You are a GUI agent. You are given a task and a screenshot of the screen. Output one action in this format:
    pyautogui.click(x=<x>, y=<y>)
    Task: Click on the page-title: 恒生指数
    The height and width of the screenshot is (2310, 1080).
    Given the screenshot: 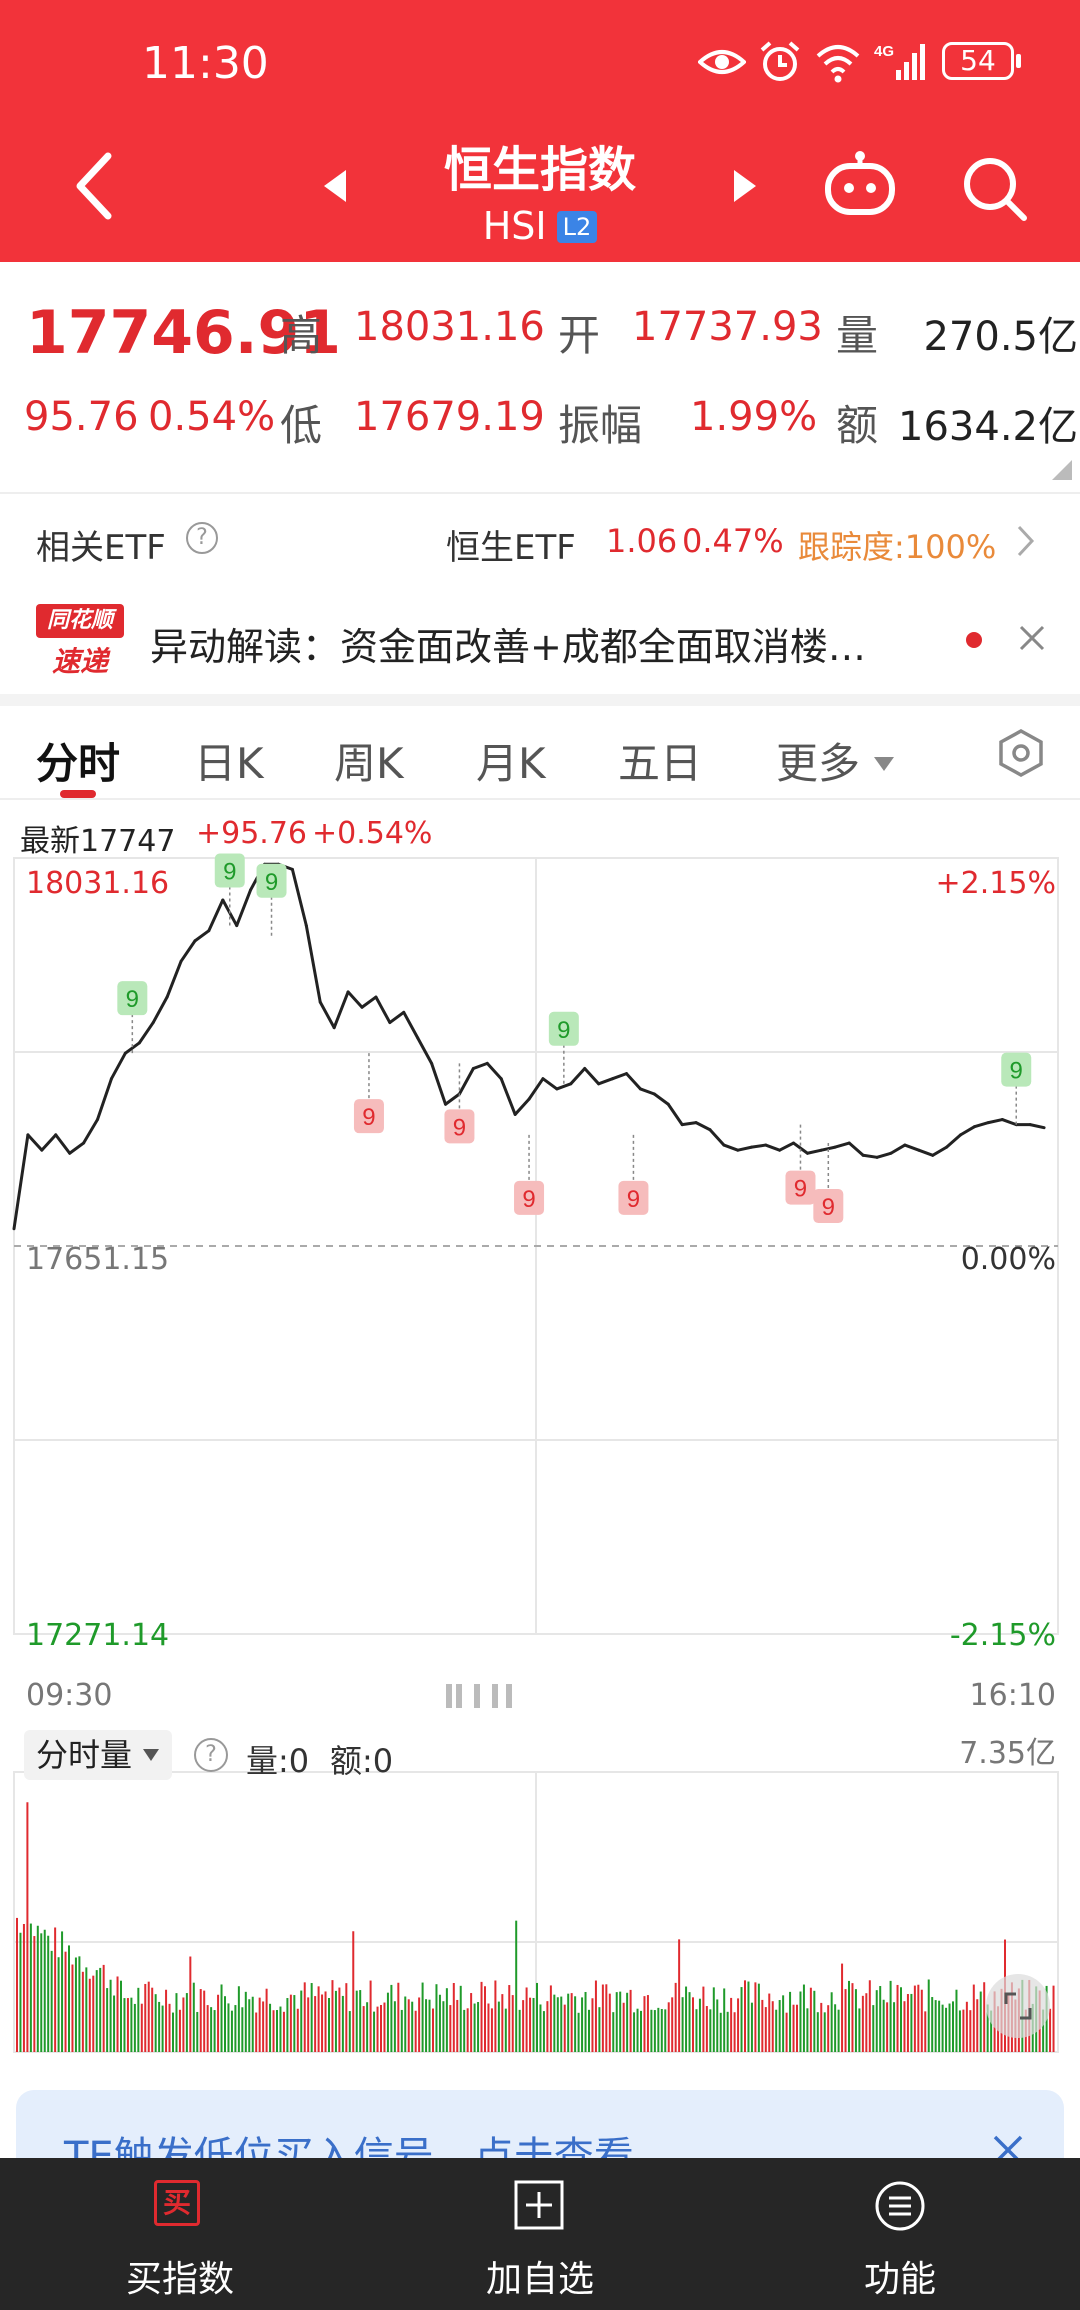 What is the action you would take?
    pyautogui.click(x=539, y=170)
    